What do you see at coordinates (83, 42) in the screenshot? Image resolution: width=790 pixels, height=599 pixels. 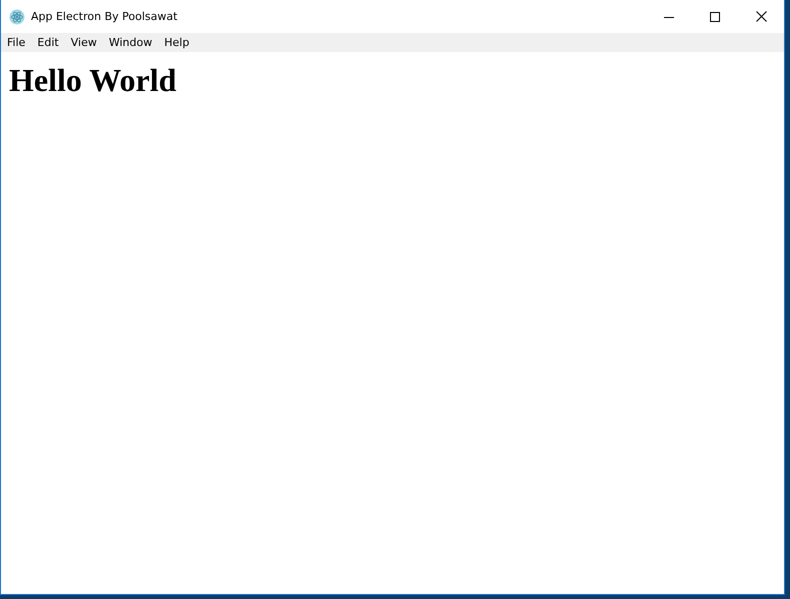 I see `menu-item: View` at bounding box center [83, 42].